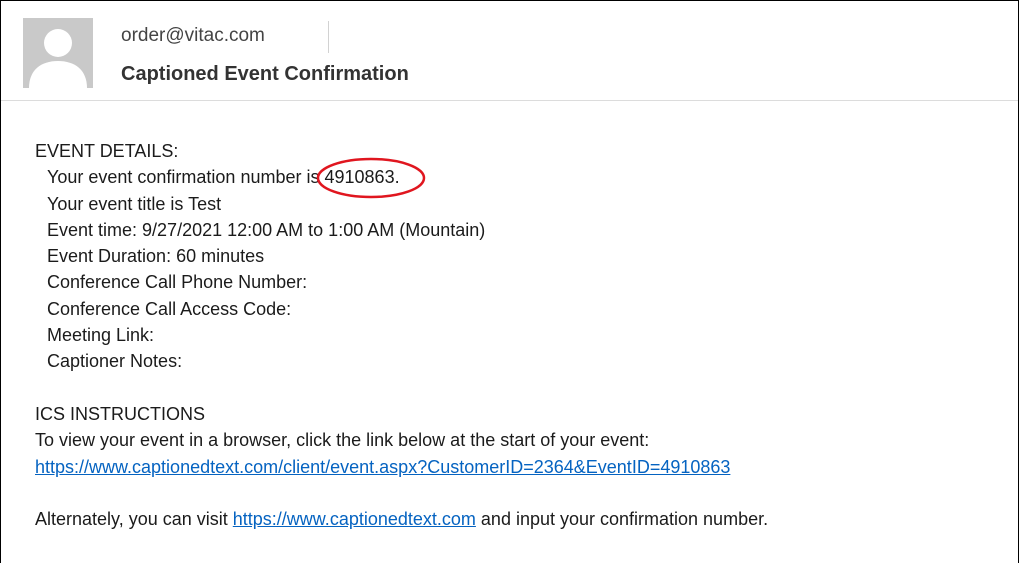 The height and width of the screenshot is (563, 1021). Describe the element at coordinates (265, 74) in the screenshot. I see `email-subject: Captioned Event Confirmation` at that location.